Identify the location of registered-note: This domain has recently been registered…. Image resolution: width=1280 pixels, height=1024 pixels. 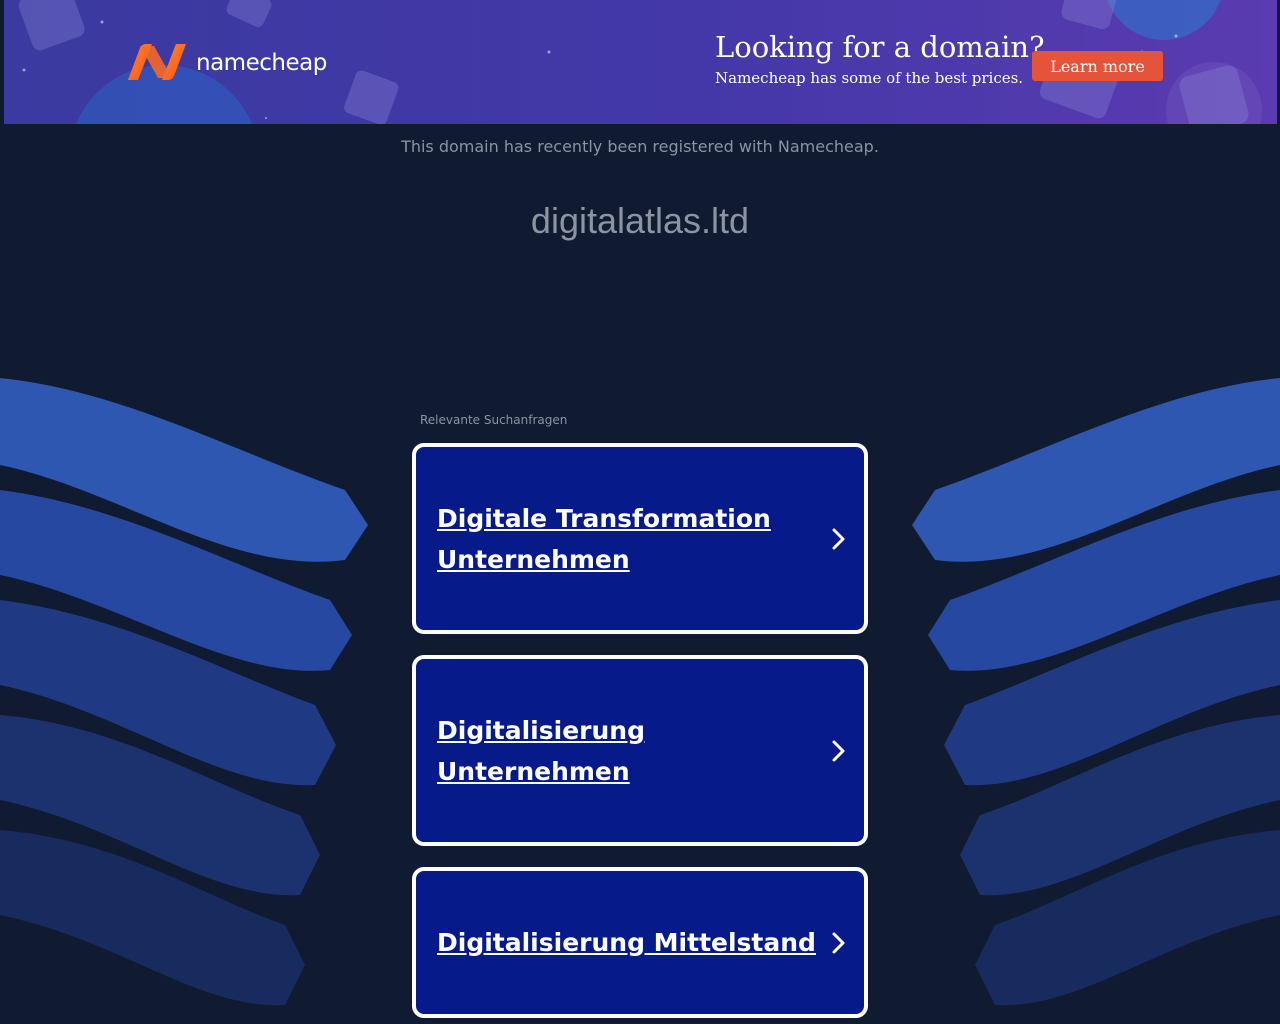
(640, 146).